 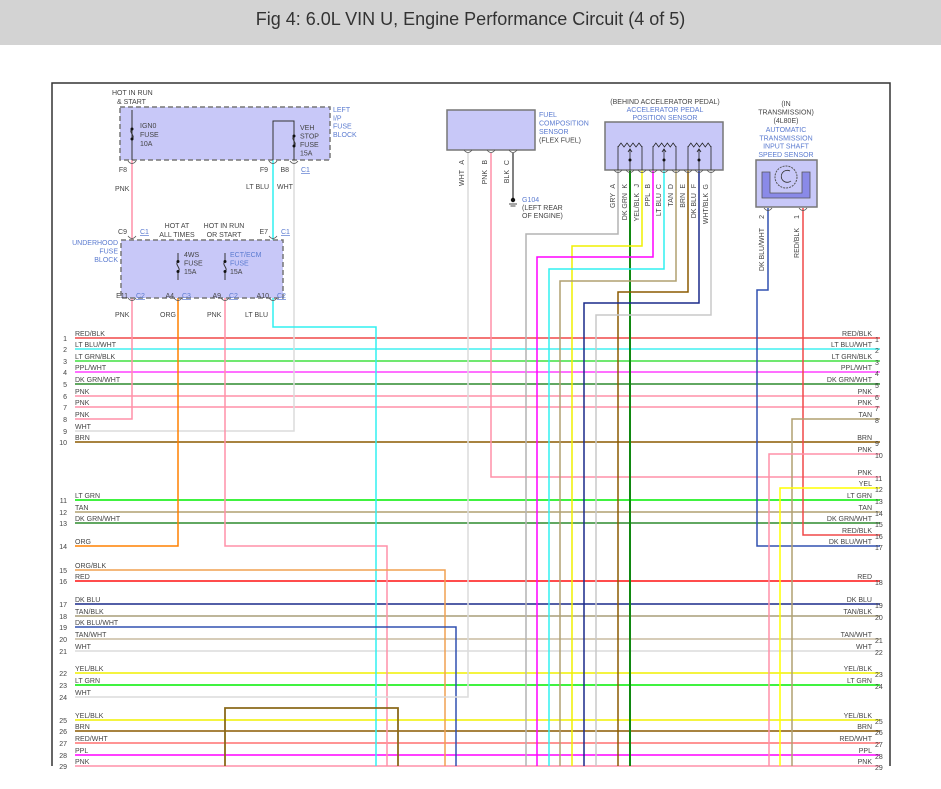 What do you see at coordinates (91, 368) in the screenshot?
I see `left-row-label: PPL/WHT` at bounding box center [91, 368].